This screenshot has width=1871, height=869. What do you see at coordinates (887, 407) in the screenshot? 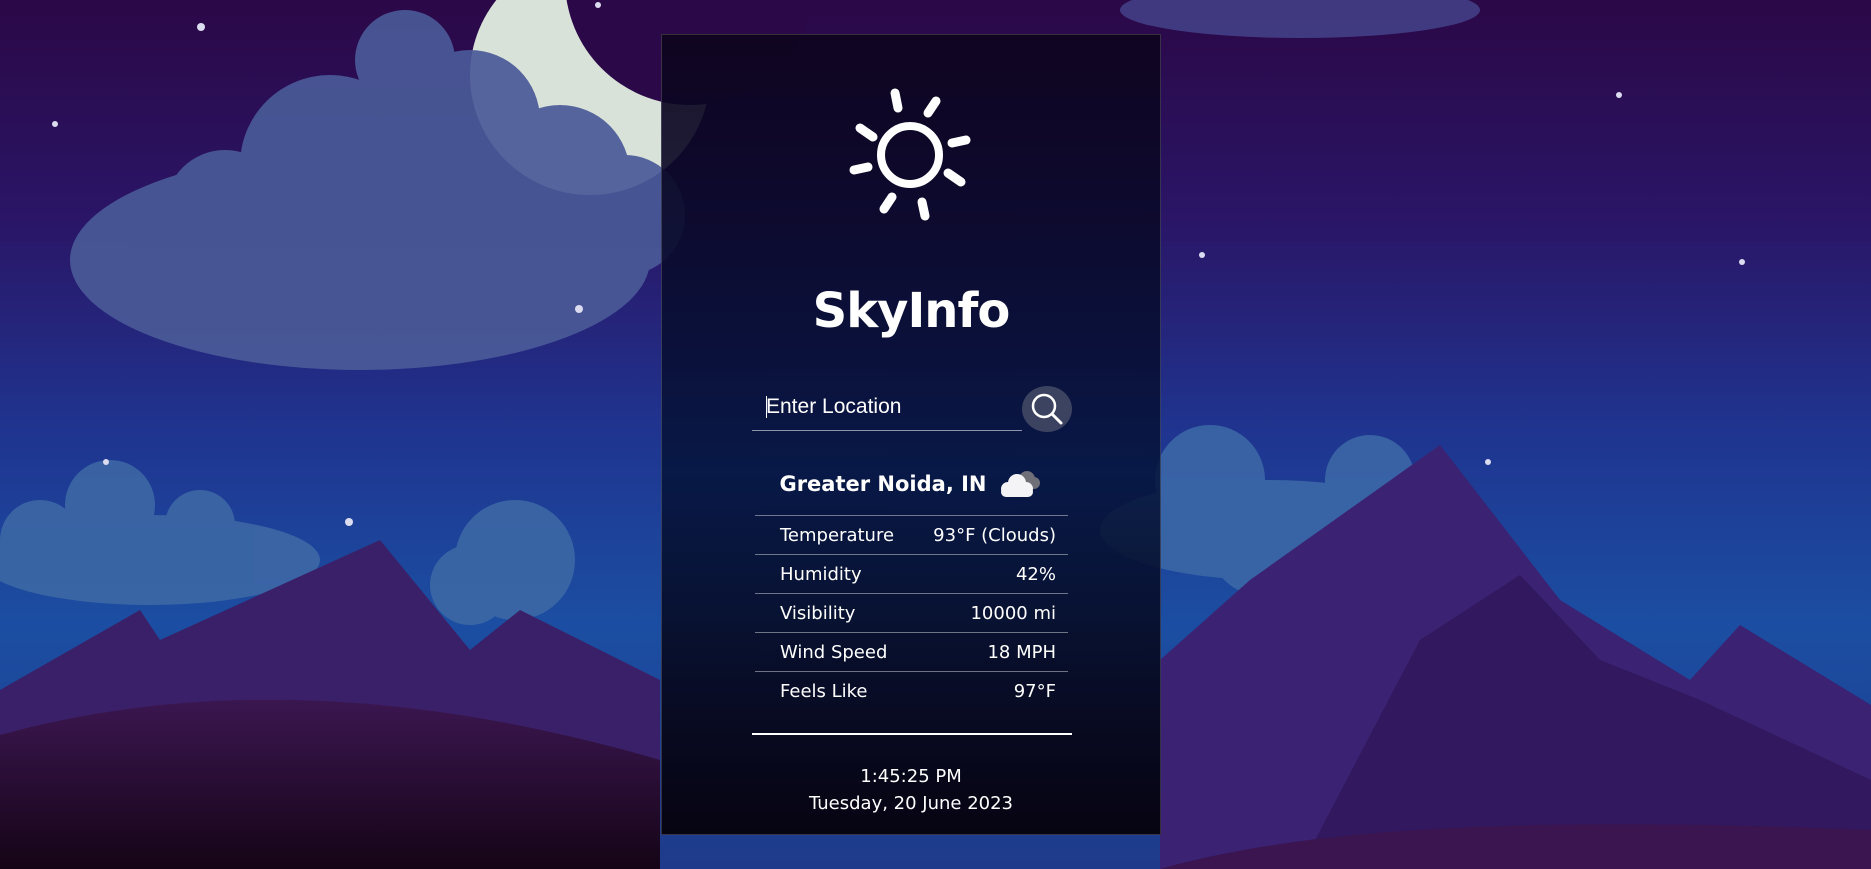
I see `location-search-input` at bounding box center [887, 407].